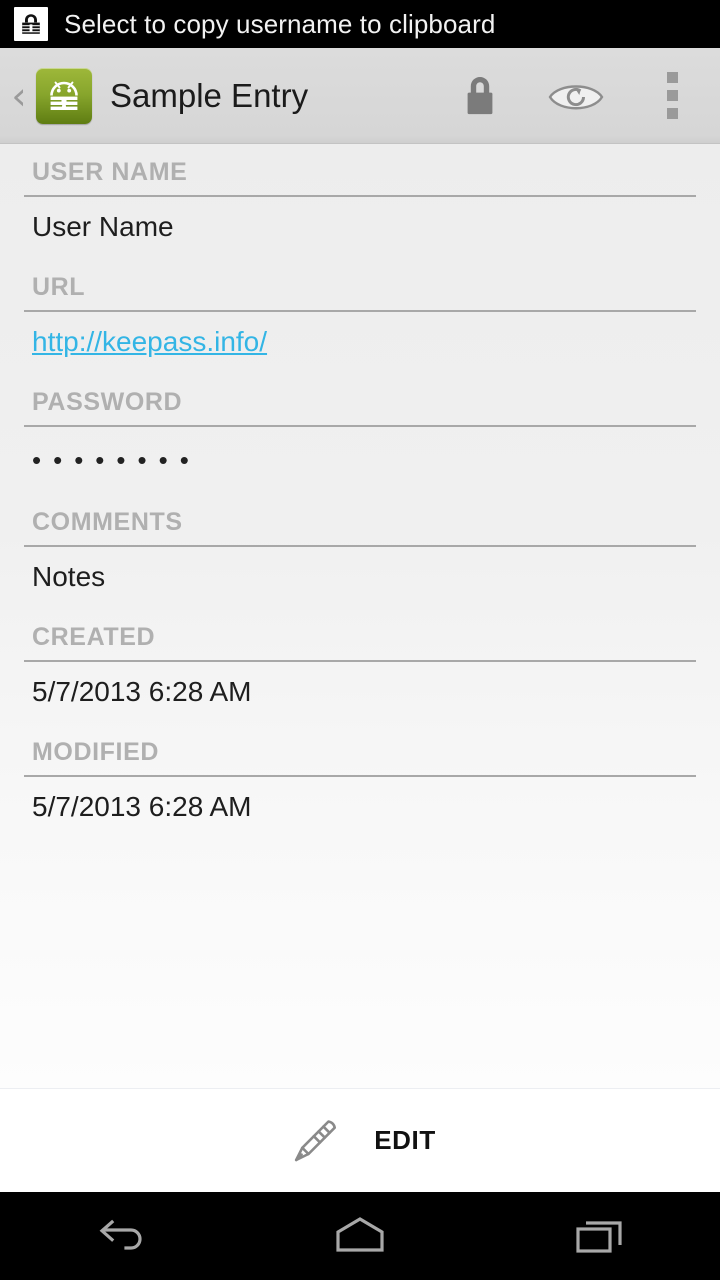 This screenshot has height=1280, width=720. What do you see at coordinates (316, 1140) in the screenshot?
I see `pencil-icon` at bounding box center [316, 1140].